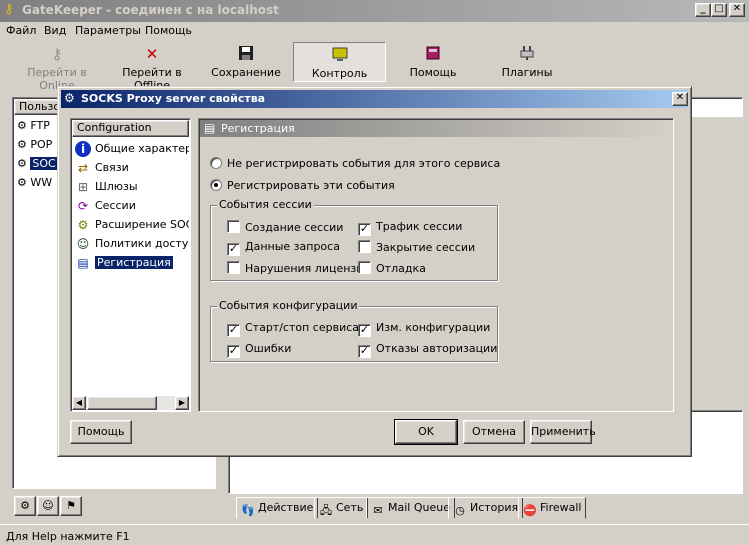 The width and height of the screenshot is (749, 545). I want to click on save-button: Сохранение, so click(246, 62).